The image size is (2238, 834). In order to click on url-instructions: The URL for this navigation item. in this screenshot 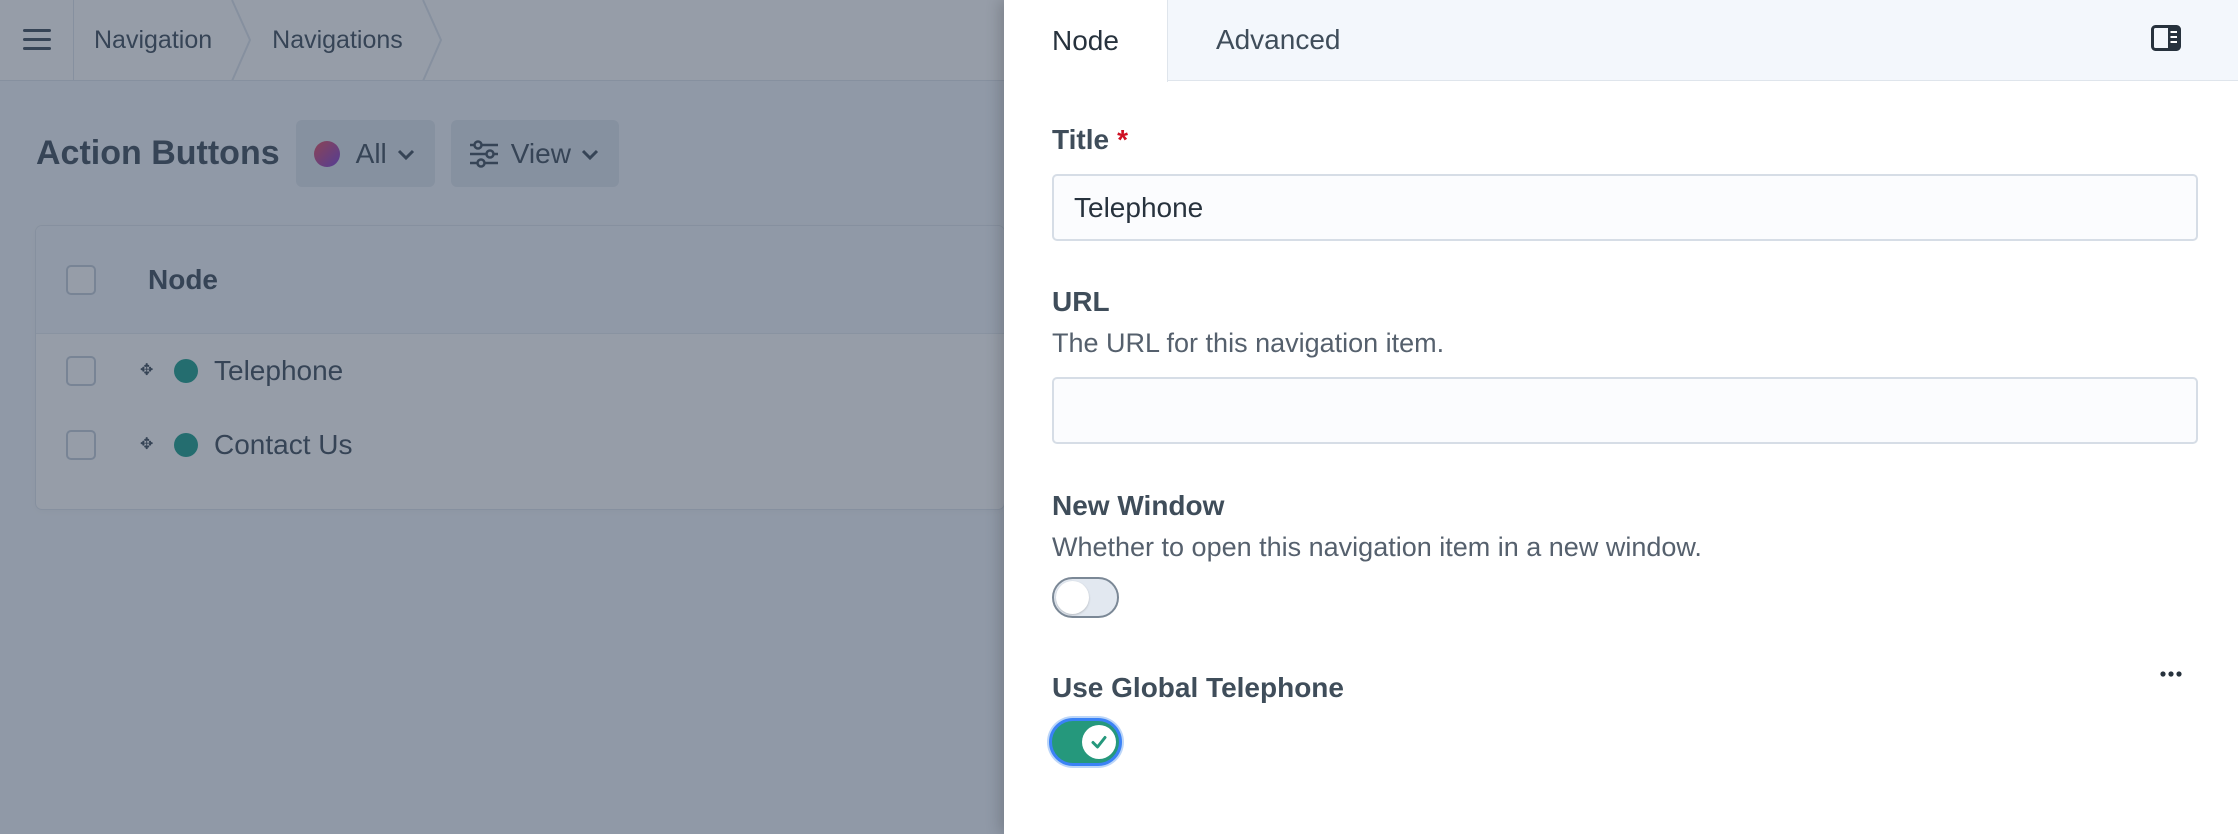, I will do `click(1248, 343)`.